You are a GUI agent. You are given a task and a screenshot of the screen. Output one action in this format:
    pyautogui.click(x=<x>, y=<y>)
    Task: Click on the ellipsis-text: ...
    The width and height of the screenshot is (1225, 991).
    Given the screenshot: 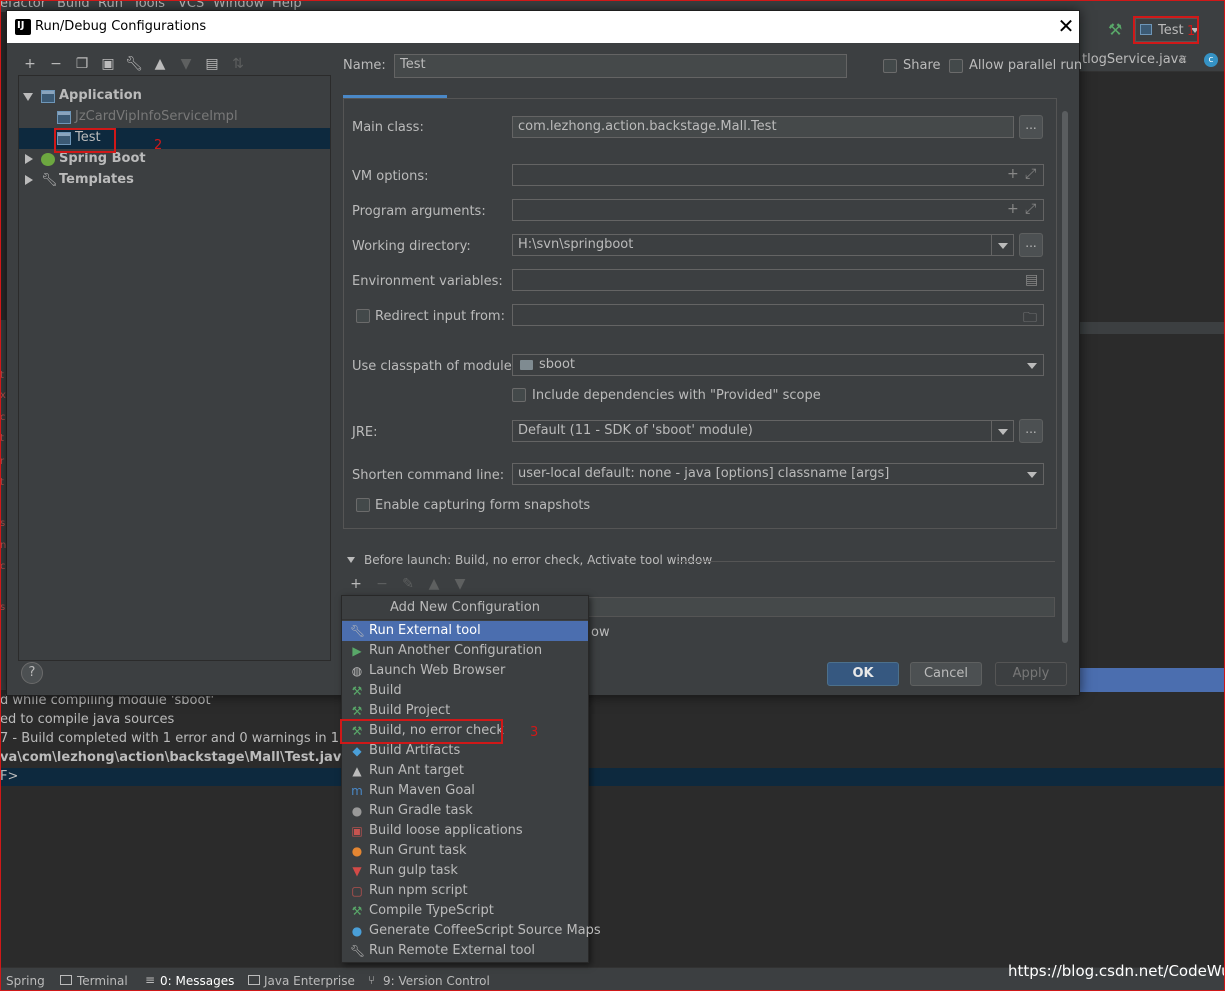 What is the action you would take?
    pyautogui.click(x=1031, y=429)
    